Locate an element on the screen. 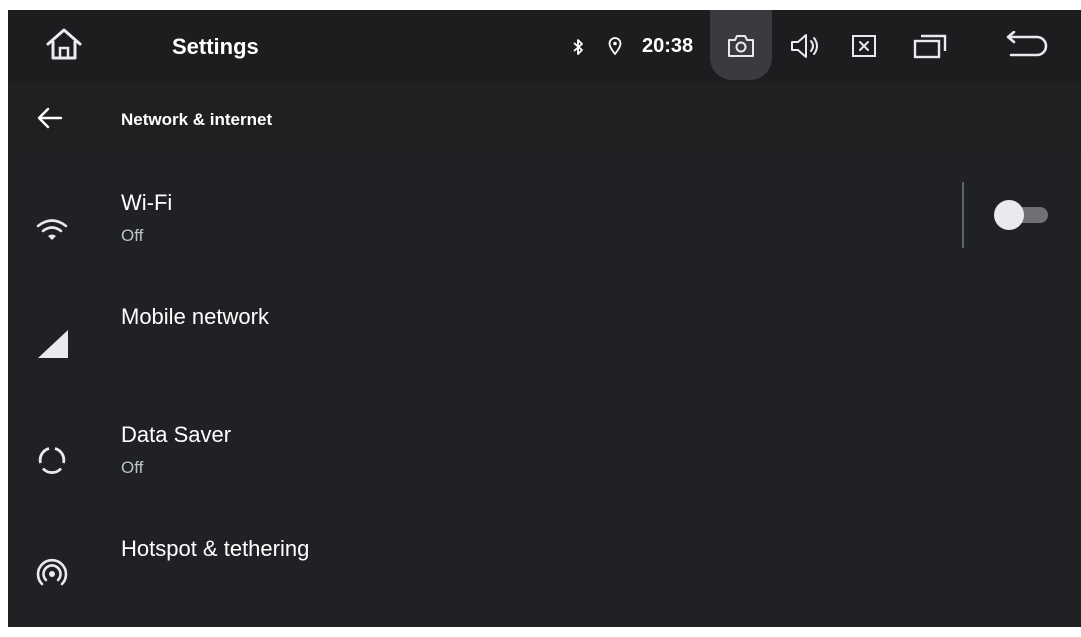  data-saver-icon is located at coordinates (52, 460).